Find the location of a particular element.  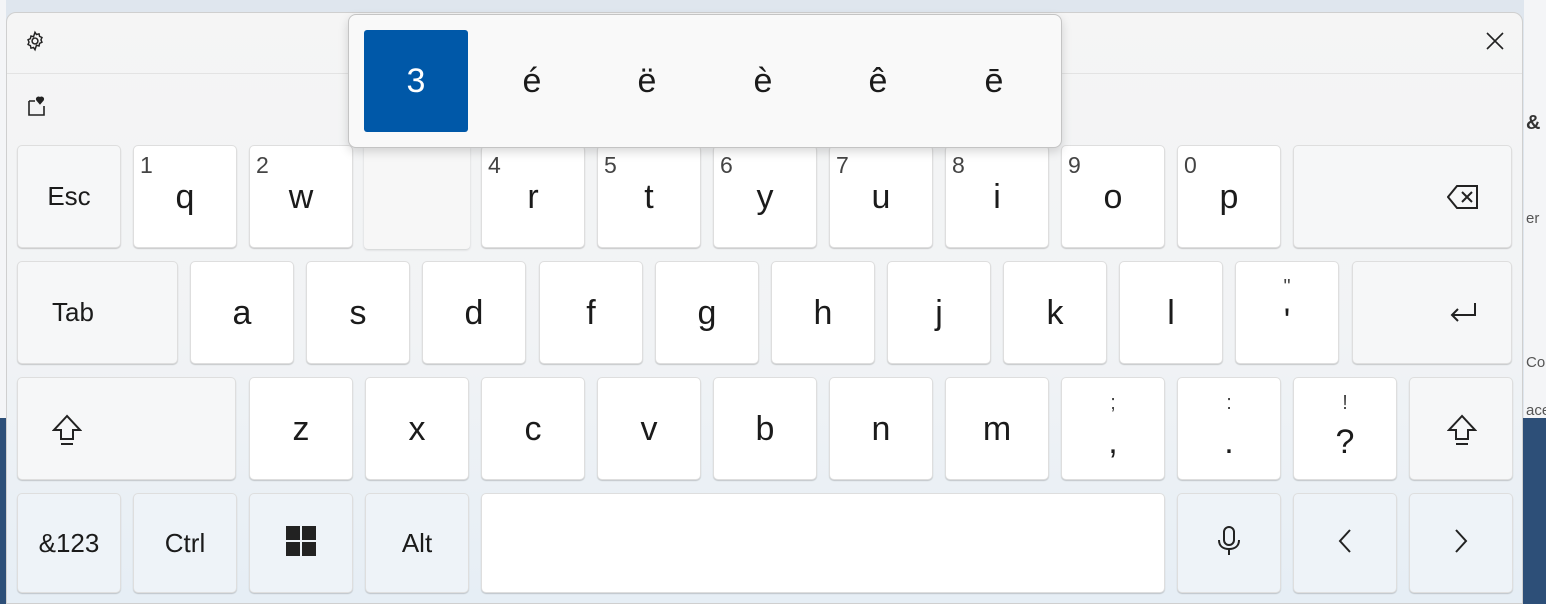

key-y: 6 y is located at coordinates (765, 196).